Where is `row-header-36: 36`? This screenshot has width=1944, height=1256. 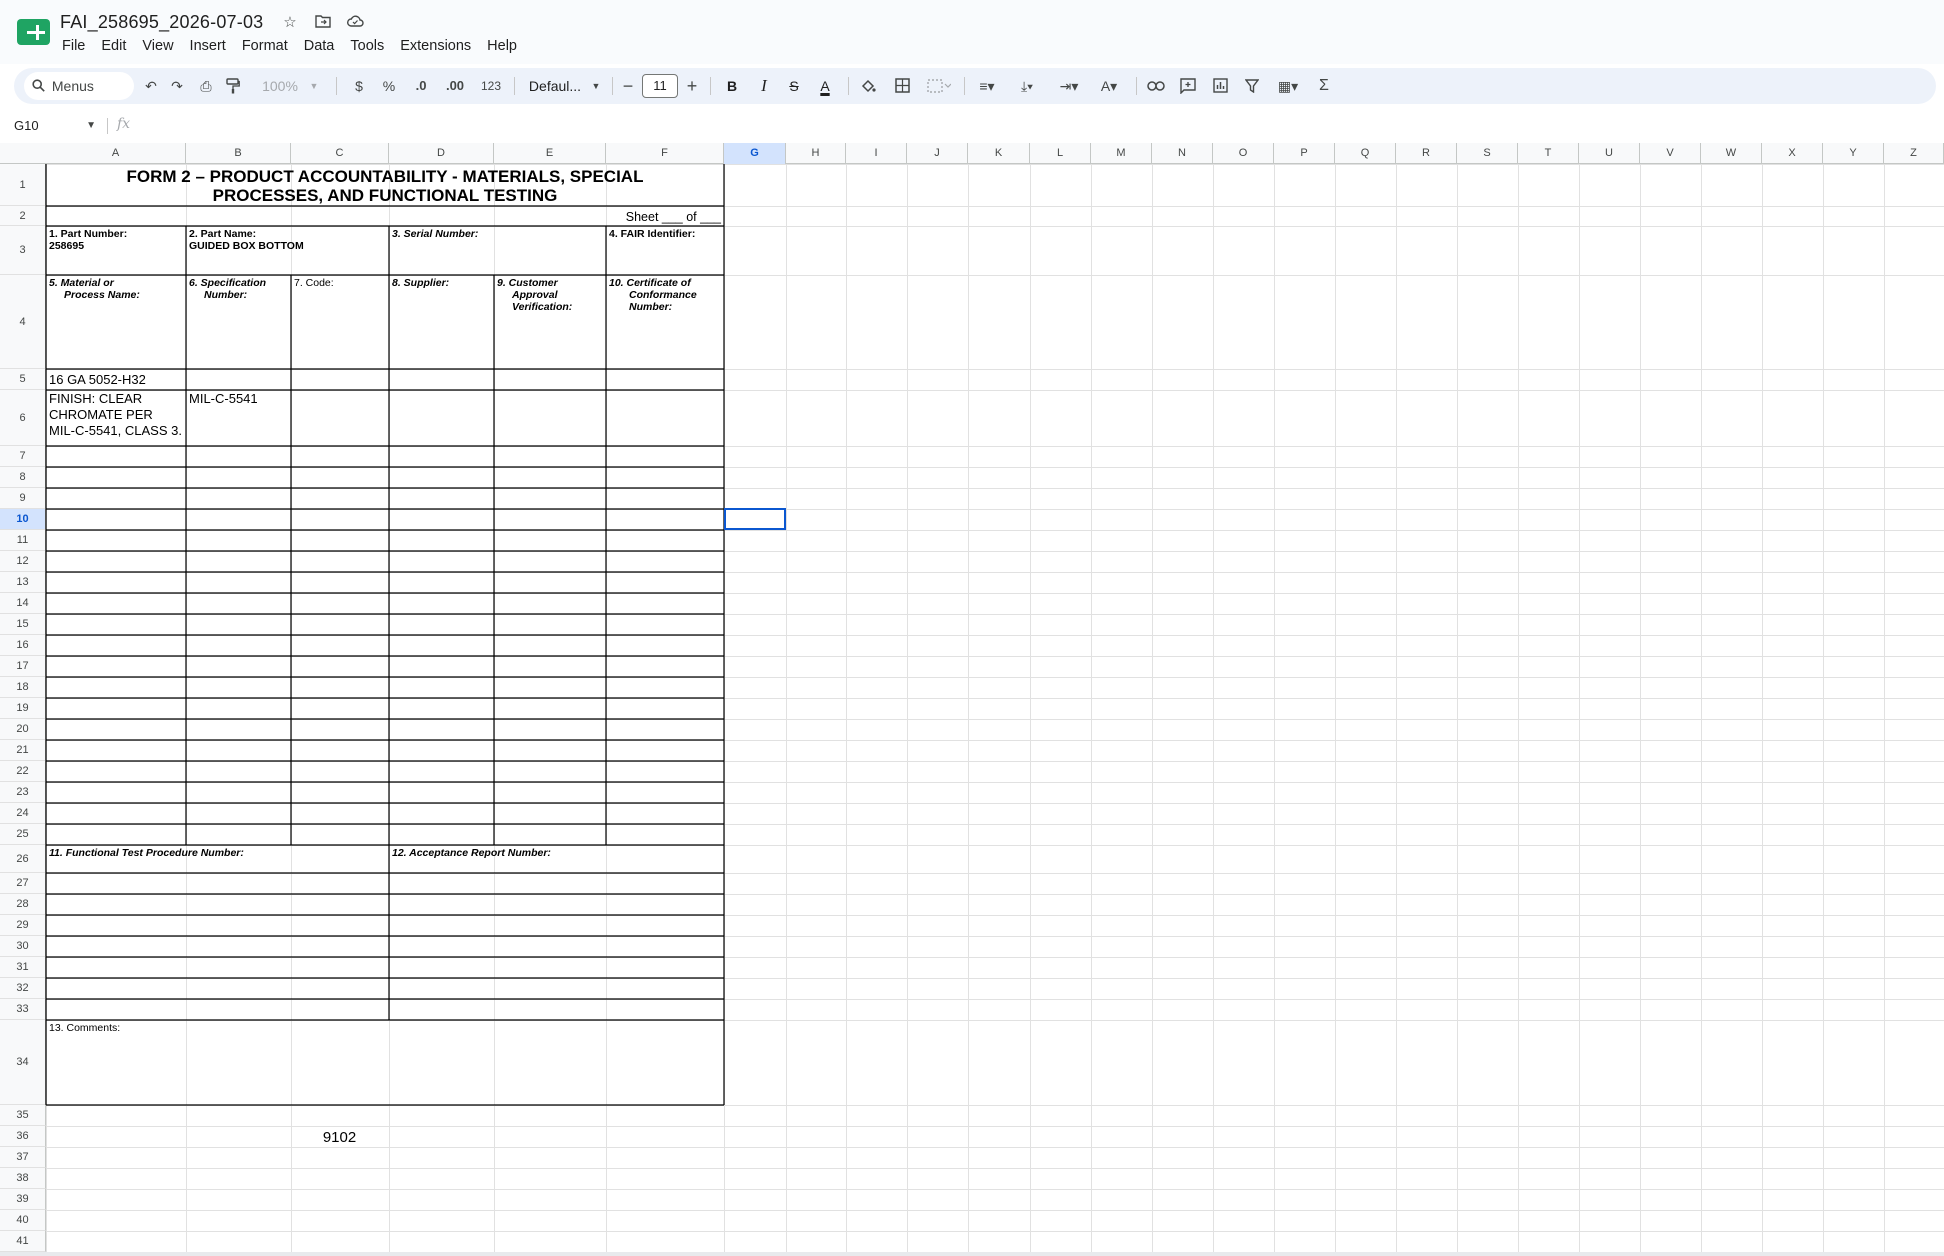
row-header-36: 36 is located at coordinates (23, 1136).